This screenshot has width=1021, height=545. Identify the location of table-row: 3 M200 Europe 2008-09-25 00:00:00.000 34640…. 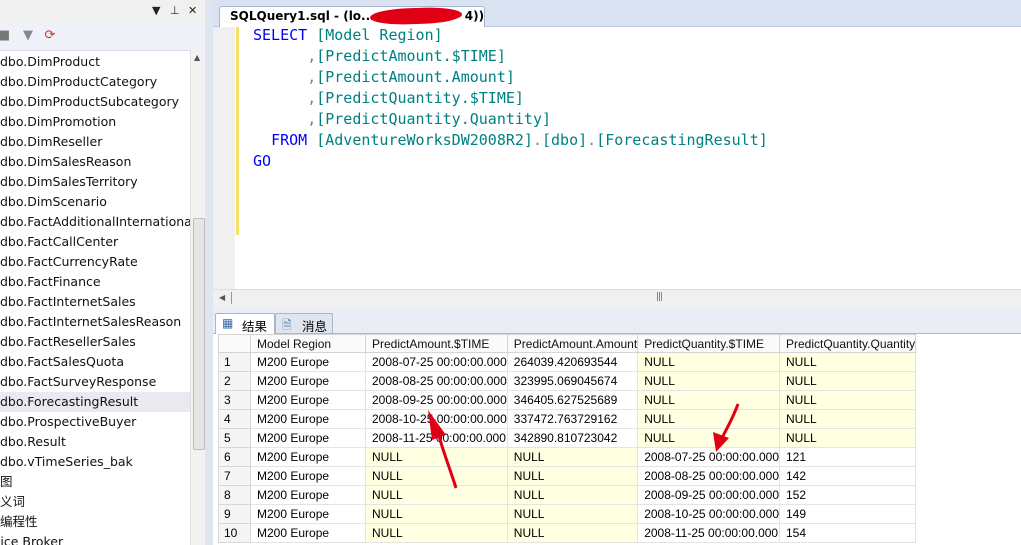
(567, 400).